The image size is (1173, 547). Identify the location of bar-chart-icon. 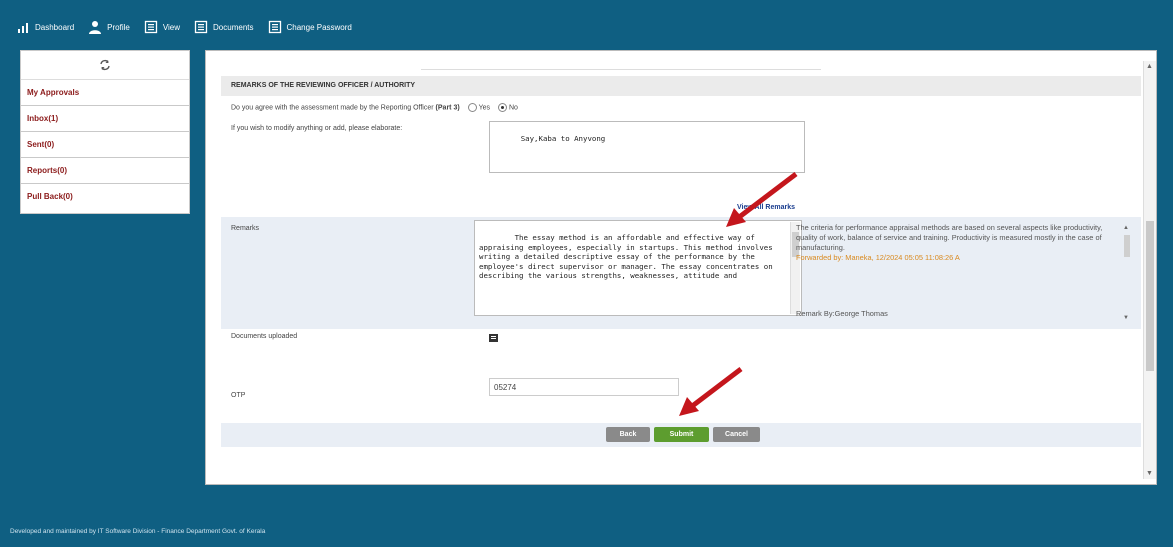
(23, 28).